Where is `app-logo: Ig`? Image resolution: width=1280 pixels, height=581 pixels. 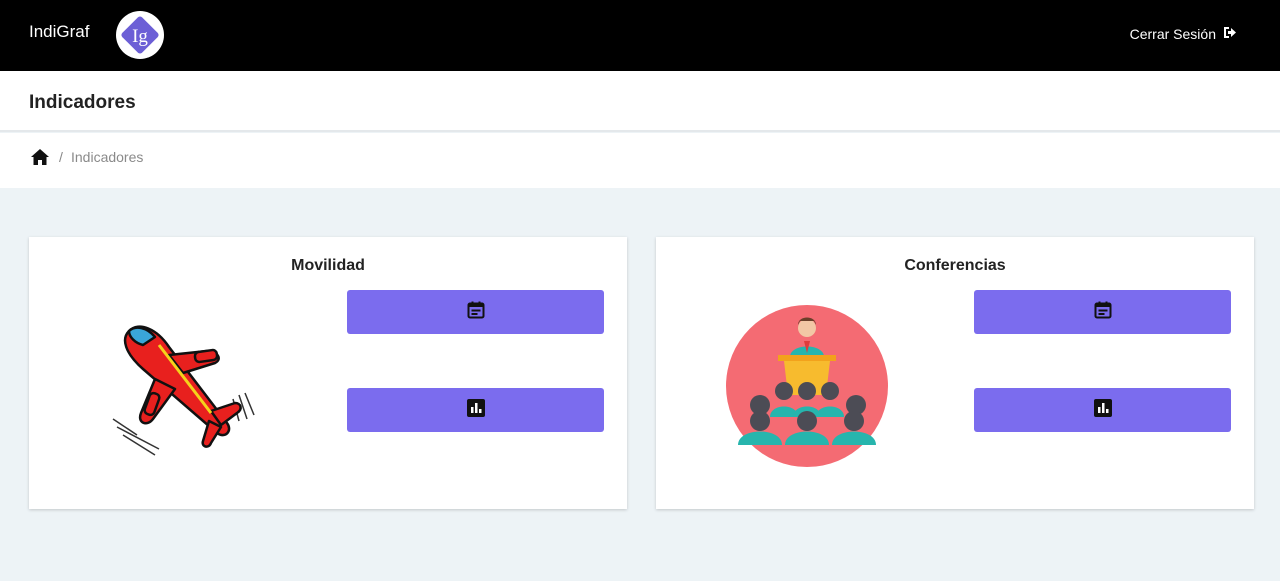 app-logo: Ig is located at coordinates (140, 35).